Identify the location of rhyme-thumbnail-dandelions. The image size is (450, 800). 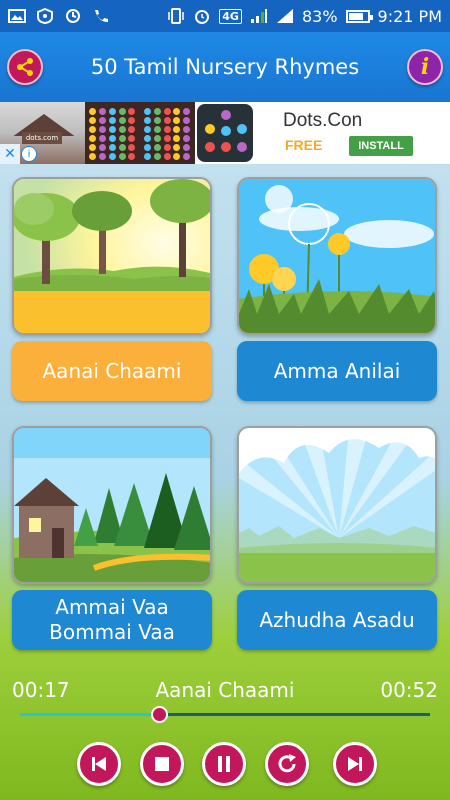
(337, 256).